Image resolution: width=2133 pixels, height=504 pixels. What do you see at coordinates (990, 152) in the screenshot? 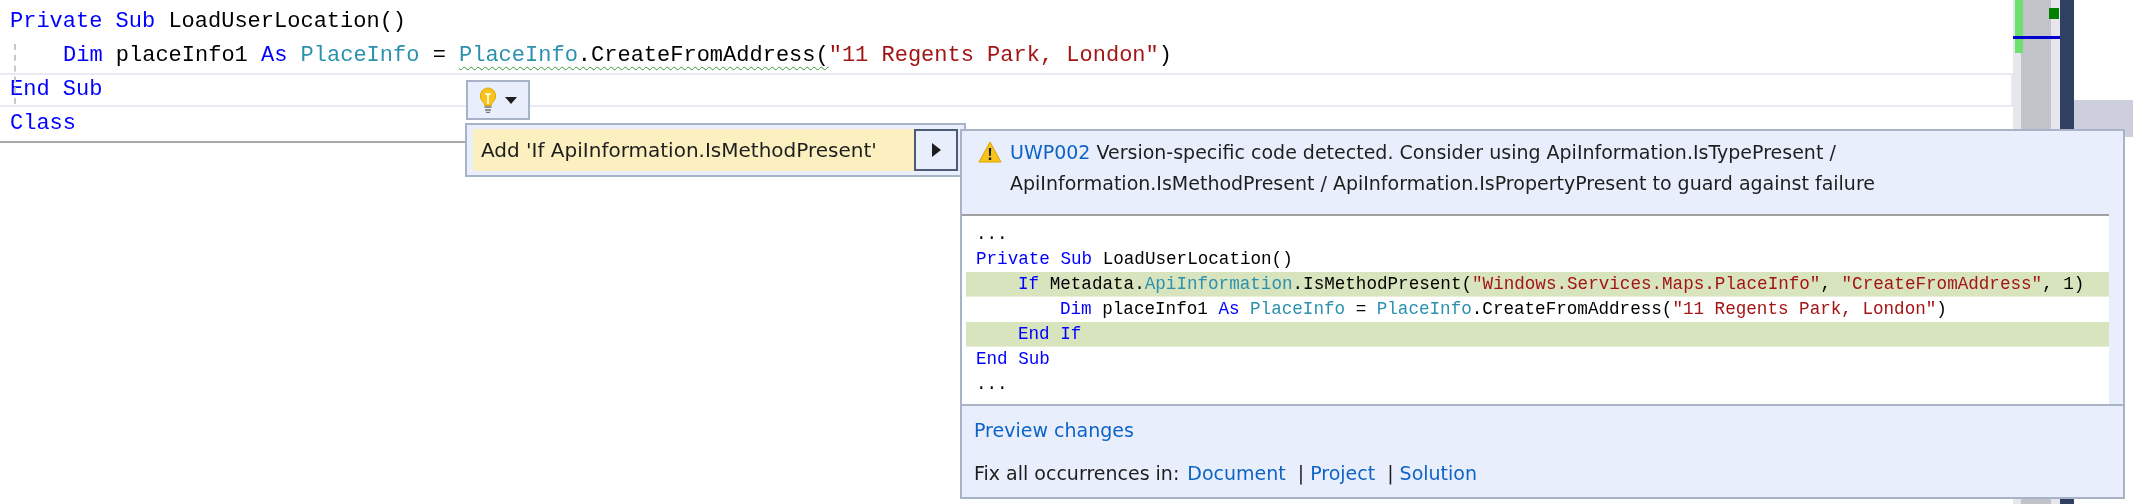
I see `warning-icon` at bounding box center [990, 152].